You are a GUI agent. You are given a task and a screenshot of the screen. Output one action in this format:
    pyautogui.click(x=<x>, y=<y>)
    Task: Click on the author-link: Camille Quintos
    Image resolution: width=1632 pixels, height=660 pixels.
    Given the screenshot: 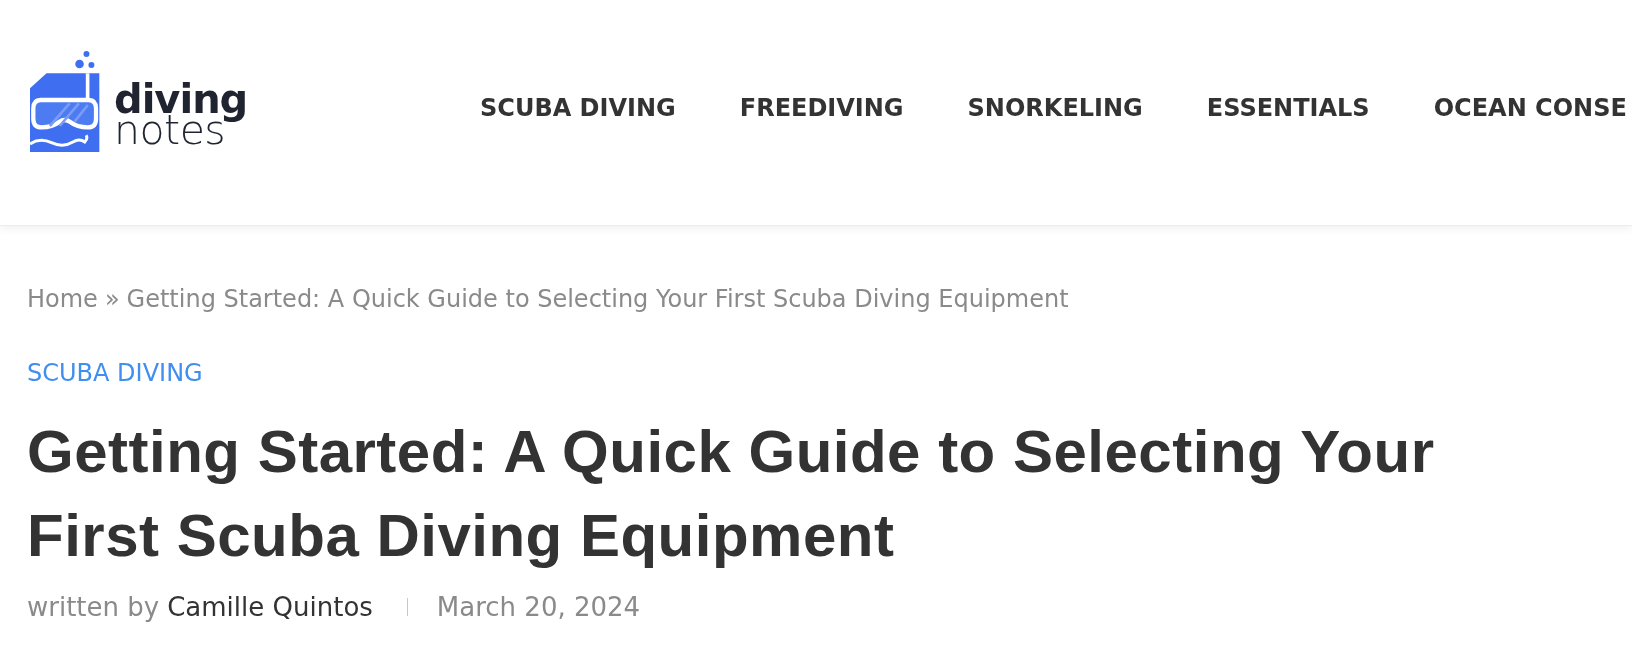 What is the action you would take?
    pyautogui.click(x=270, y=607)
    